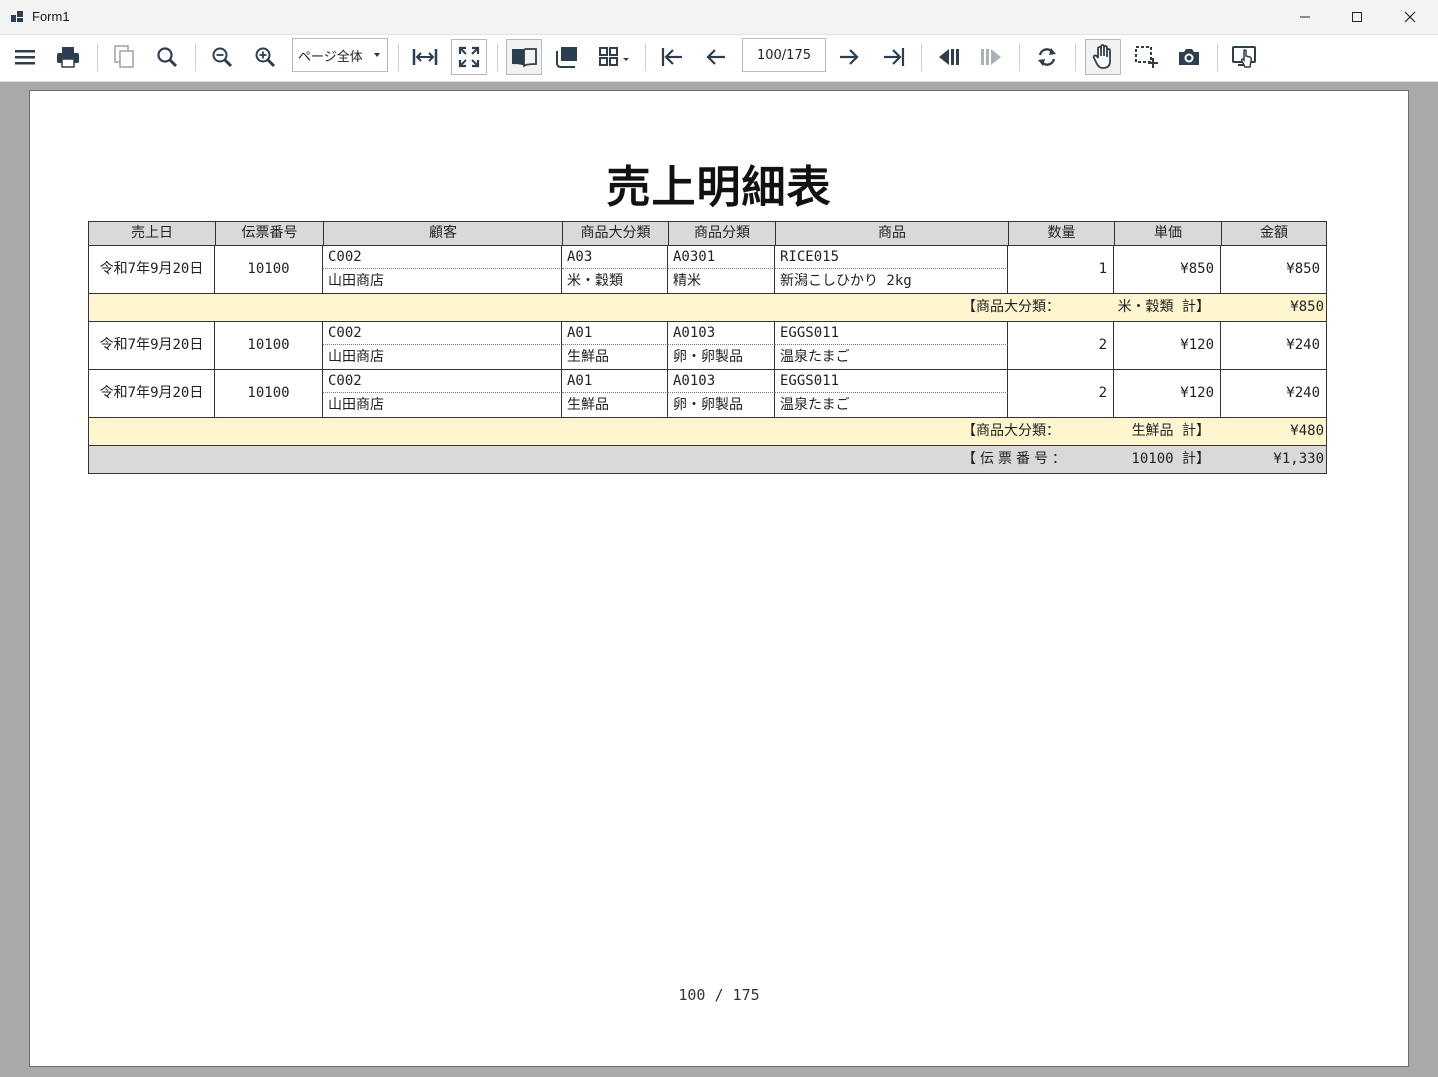 The width and height of the screenshot is (1438, 1077). I want to click on close-button, so click(1410, 17).